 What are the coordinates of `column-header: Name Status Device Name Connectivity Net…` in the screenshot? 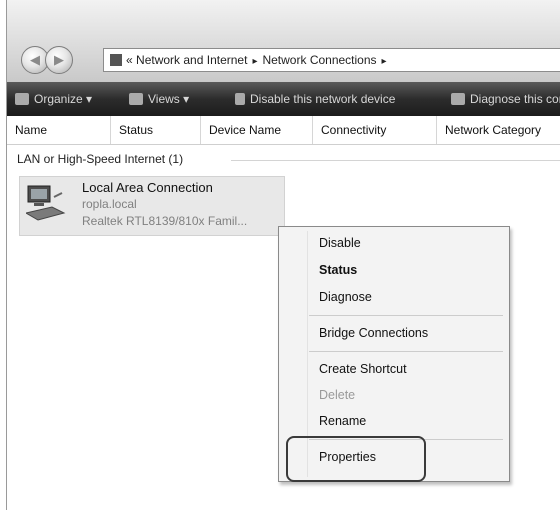 It's located at (283, 130).